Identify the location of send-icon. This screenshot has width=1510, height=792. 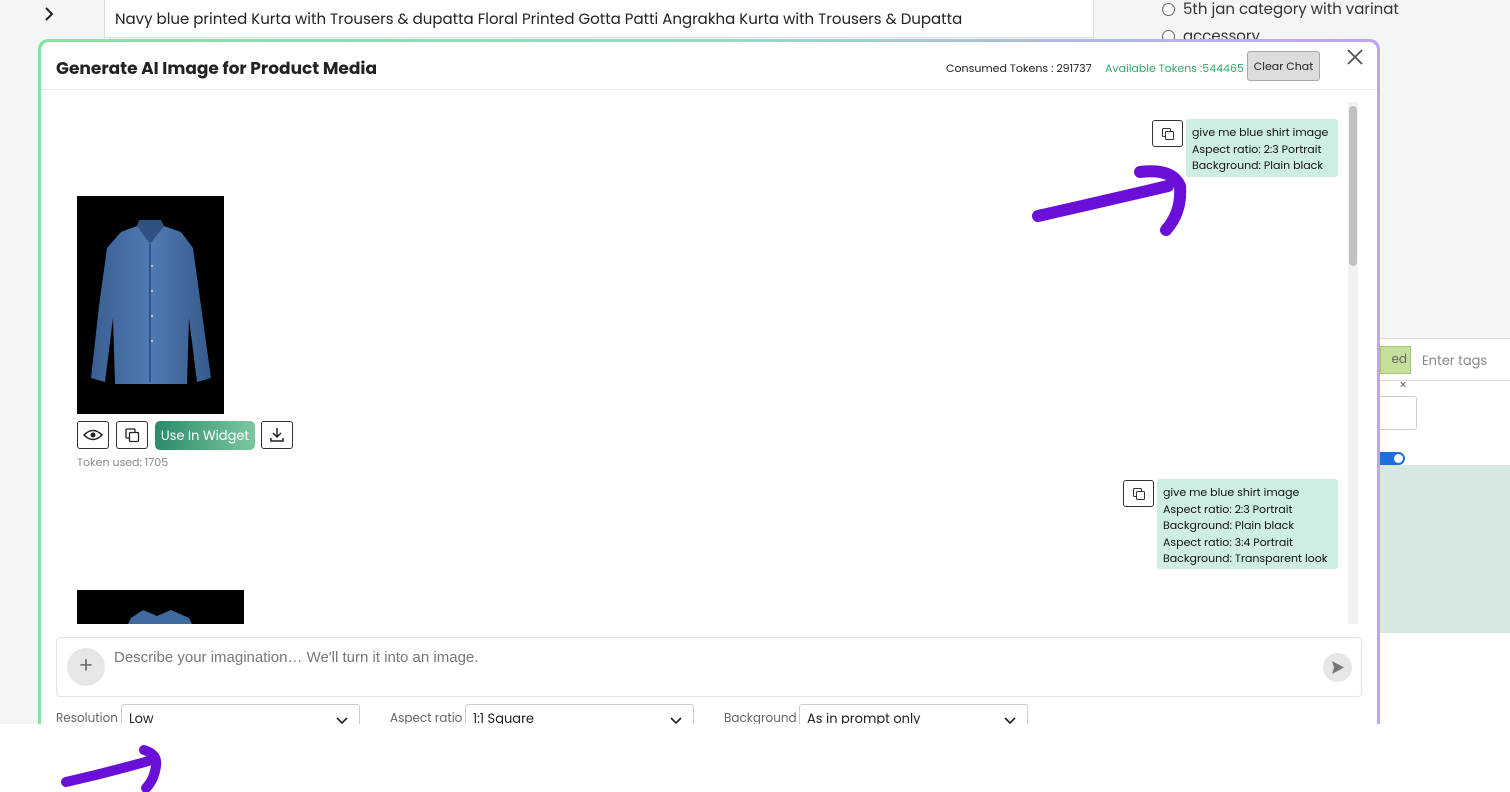
(1338, 667).